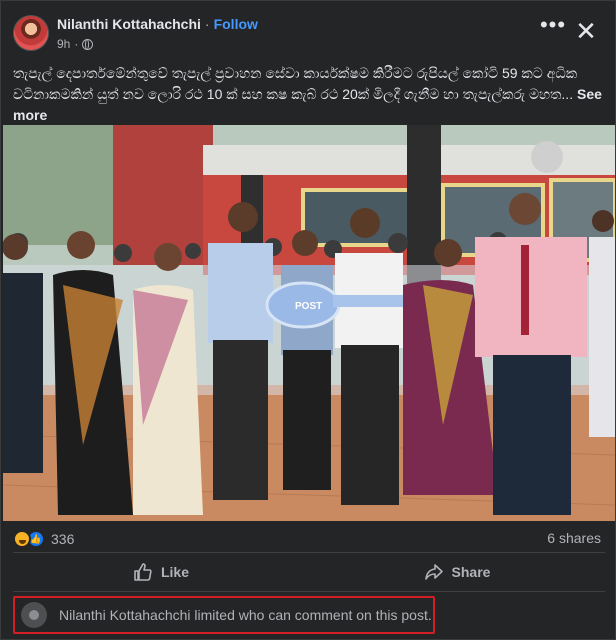 This screenshot has height=640, width=616. Describe the element at coordinates (471, 572) in the screenshot. I see `share-label: Share` at that location.